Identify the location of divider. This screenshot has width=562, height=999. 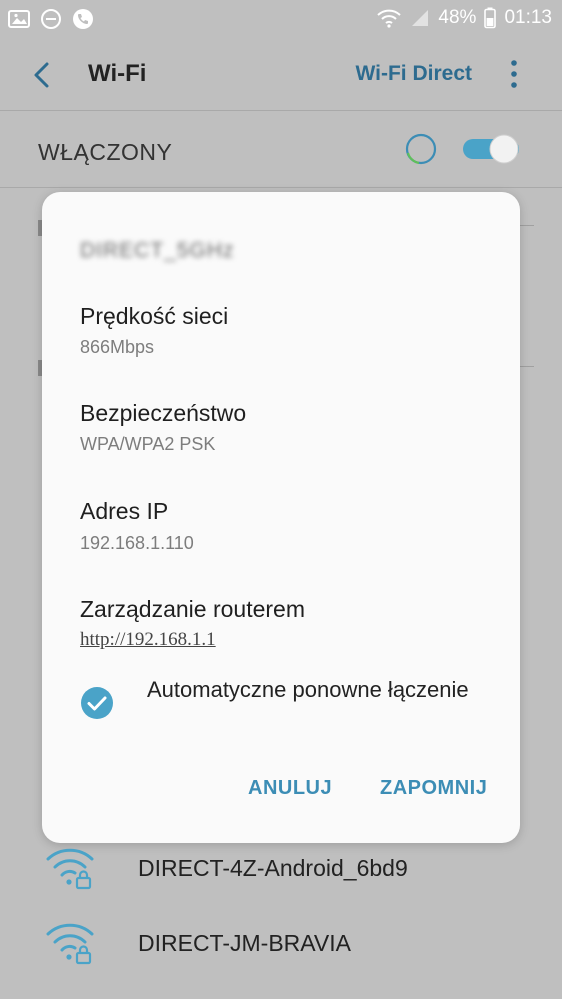
(281, 187).